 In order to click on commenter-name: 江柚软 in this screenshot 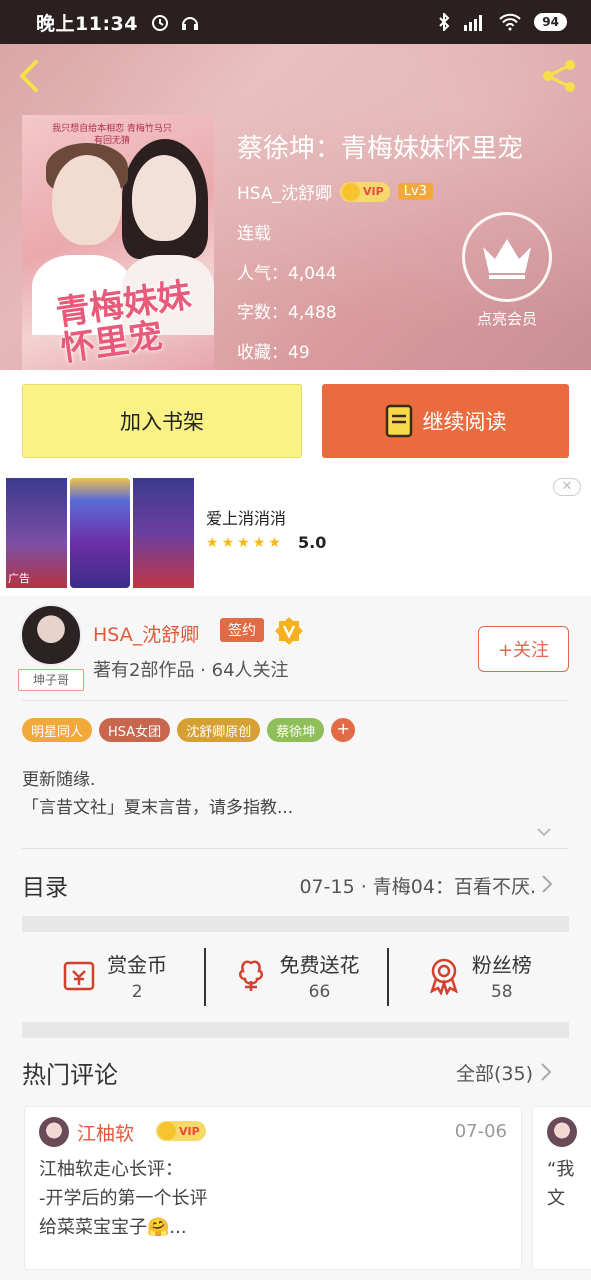, I will do `click(105, 1132)`.